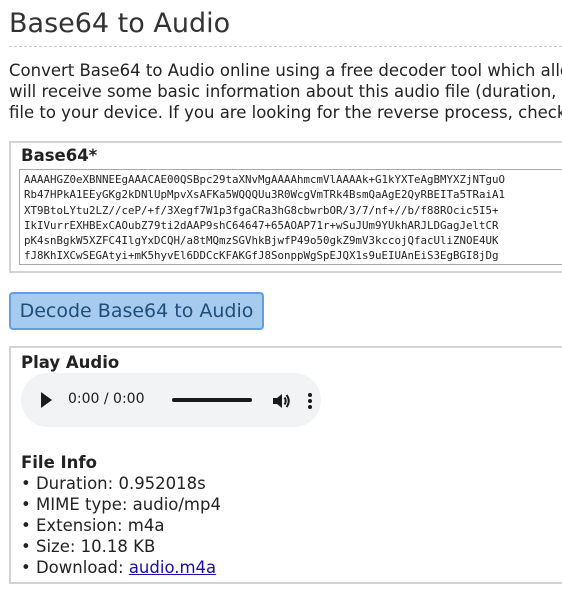 Image resolution: width=562 pixels, height=592 pixels. What do you see at coordinates (282, 401) in the screenshot?
I see `volume-icon` at bounding box center [282, 401].